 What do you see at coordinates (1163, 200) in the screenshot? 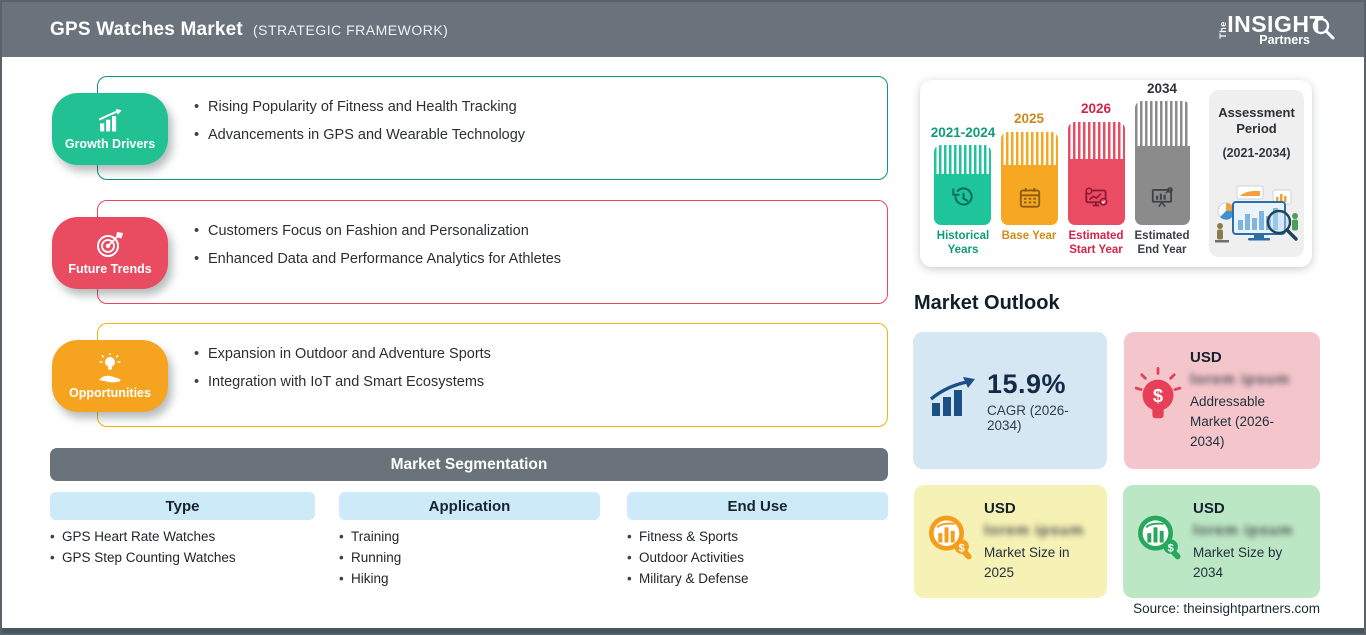
I see `presentation-chart-icon` at bounding box center [1163, 200].